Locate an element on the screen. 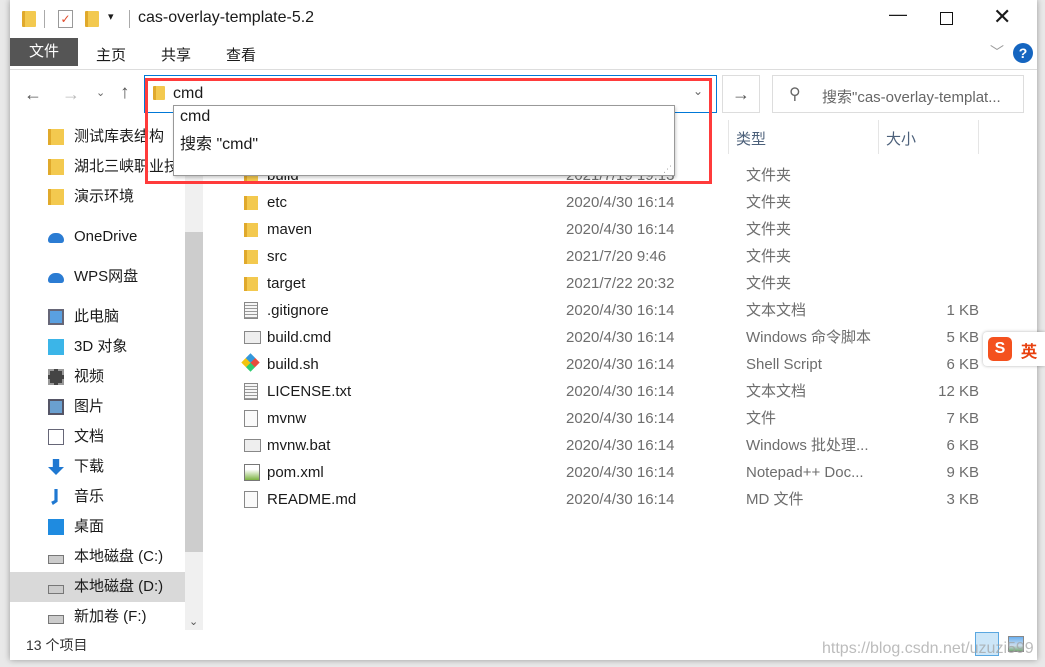 Image resolution: width=1045 pixels, height=667 pixels. sidebar-item: 演示环境 is located at coordinates (97, 197).